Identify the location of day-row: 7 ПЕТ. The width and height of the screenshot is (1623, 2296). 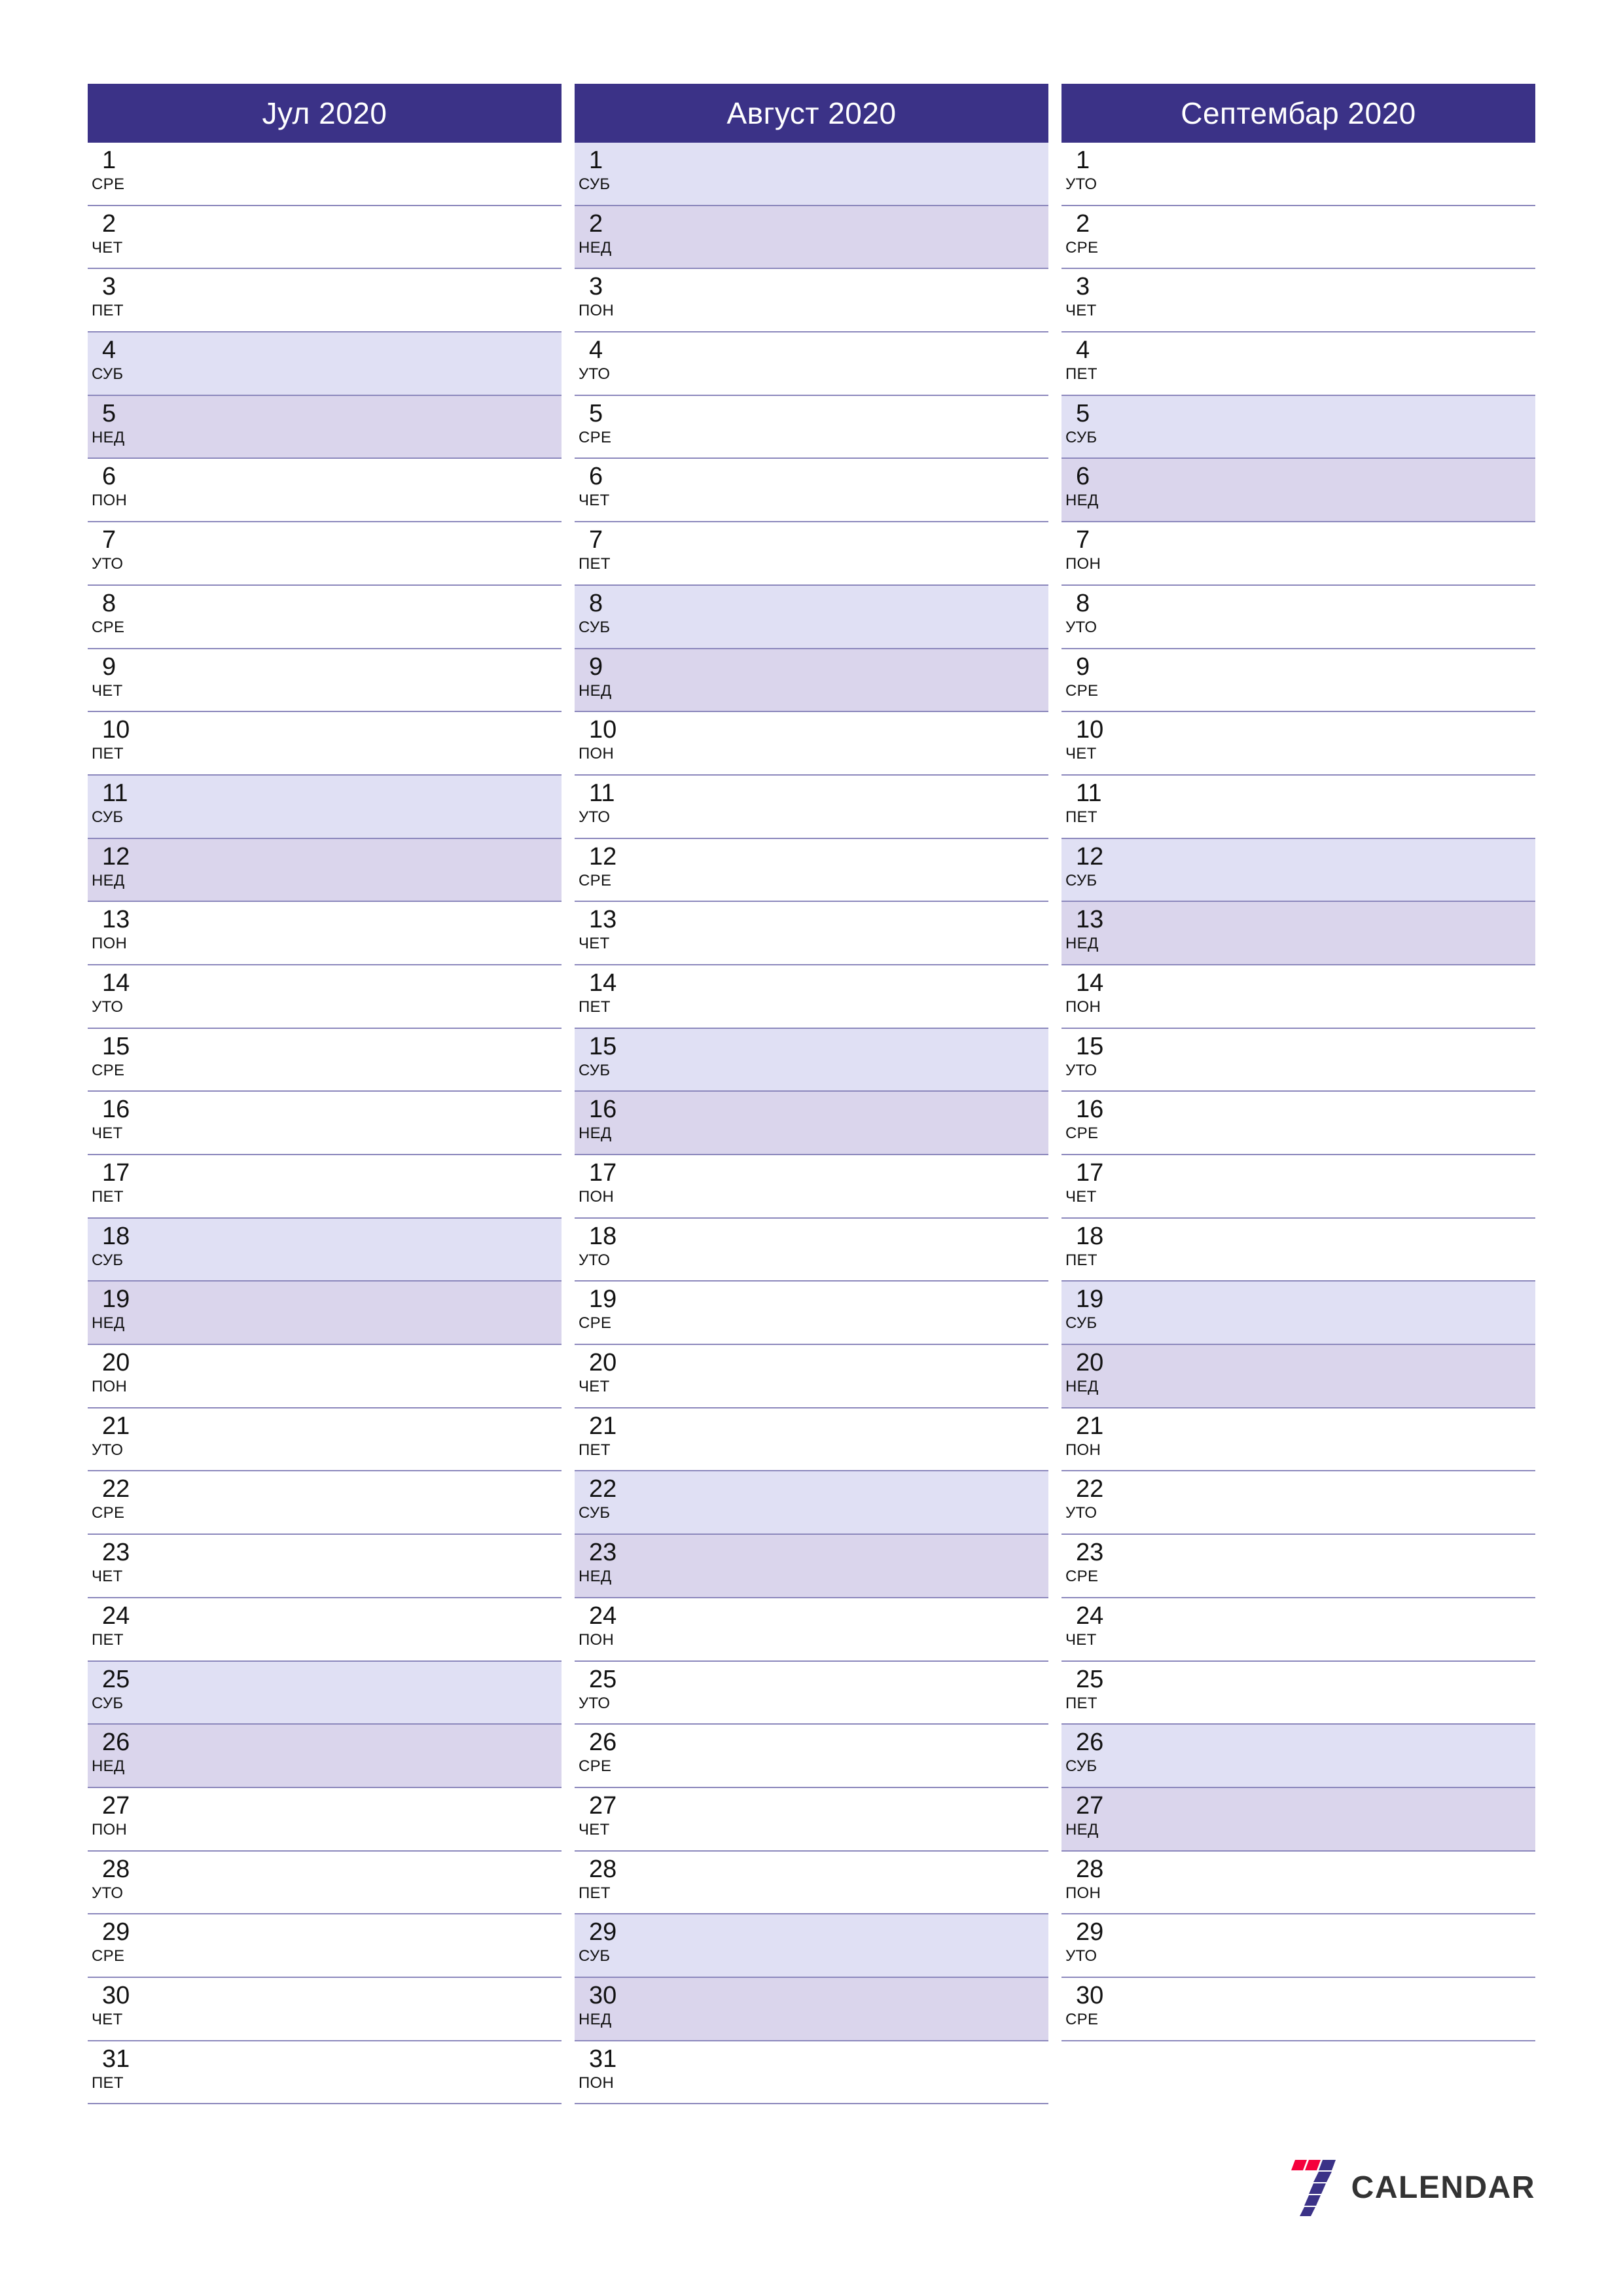
(811, 554).